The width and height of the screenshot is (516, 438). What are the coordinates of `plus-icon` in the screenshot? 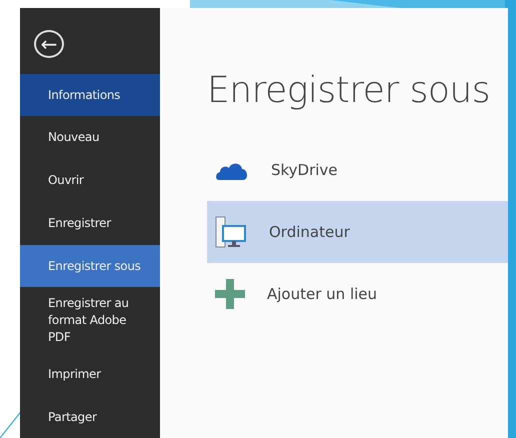 It's located at (230, 294).